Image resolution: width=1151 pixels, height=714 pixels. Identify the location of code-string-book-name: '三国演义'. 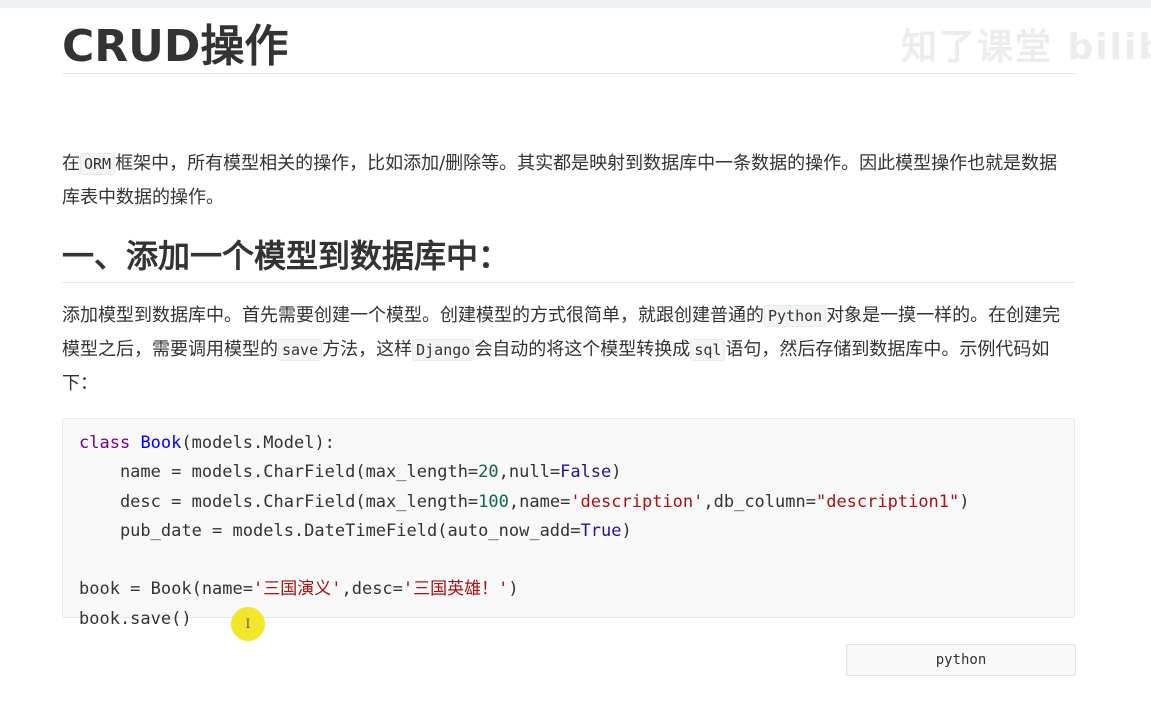
(297, 589).